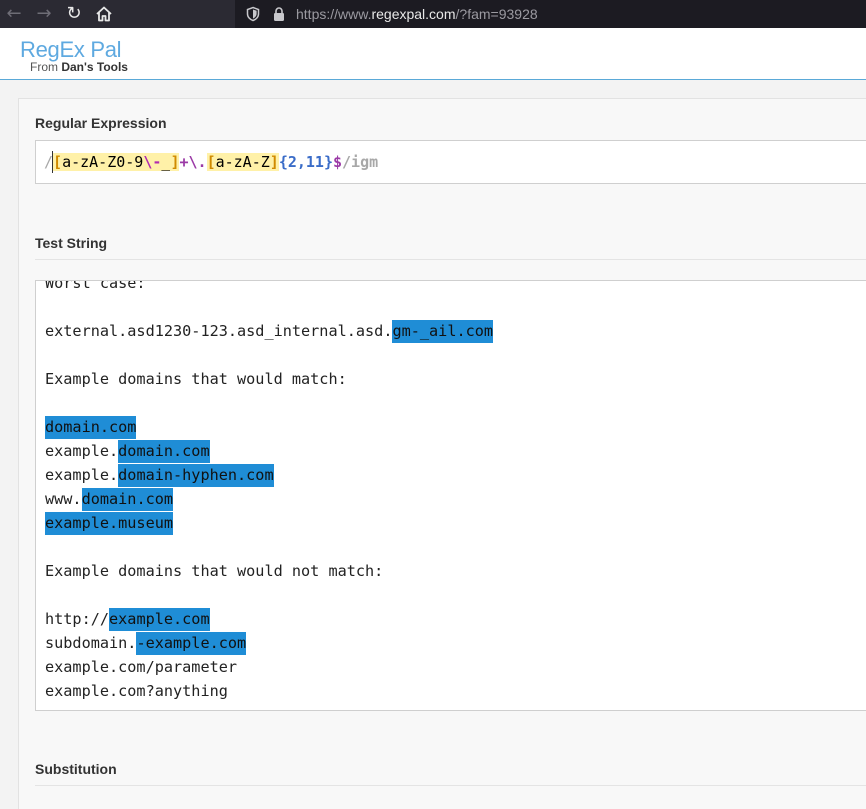  I want to click on line-text: subdomain., so click(91, 643).